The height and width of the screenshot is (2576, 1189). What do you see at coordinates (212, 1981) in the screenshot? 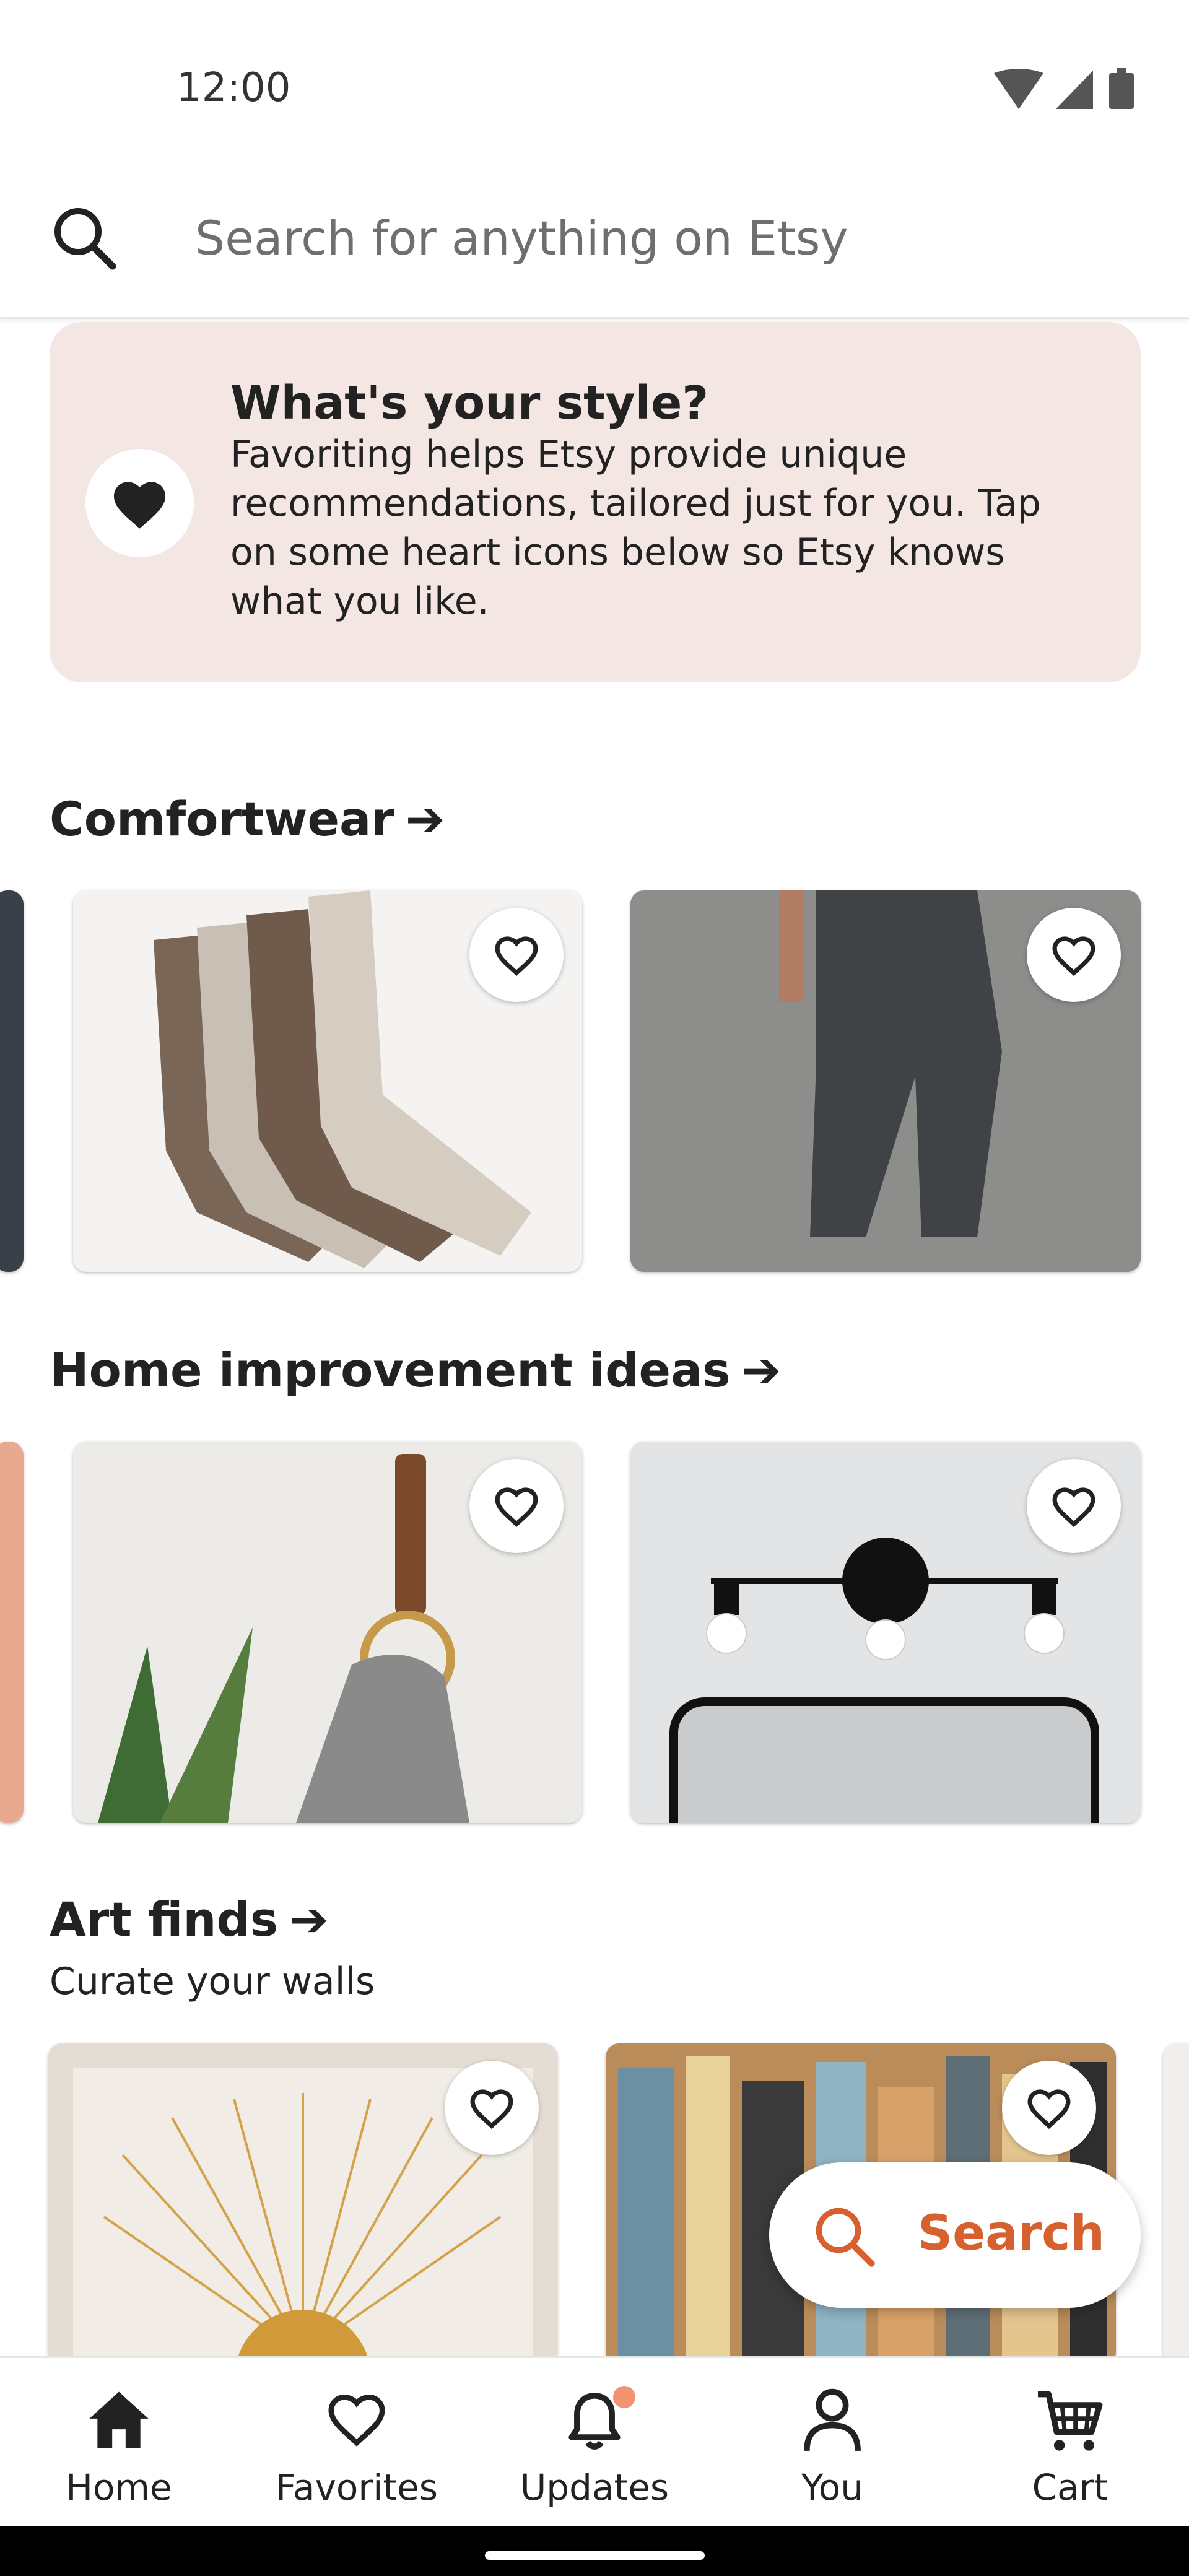
I see `section-subtitle: Curate your walls` at bounding box center [212, 1981].